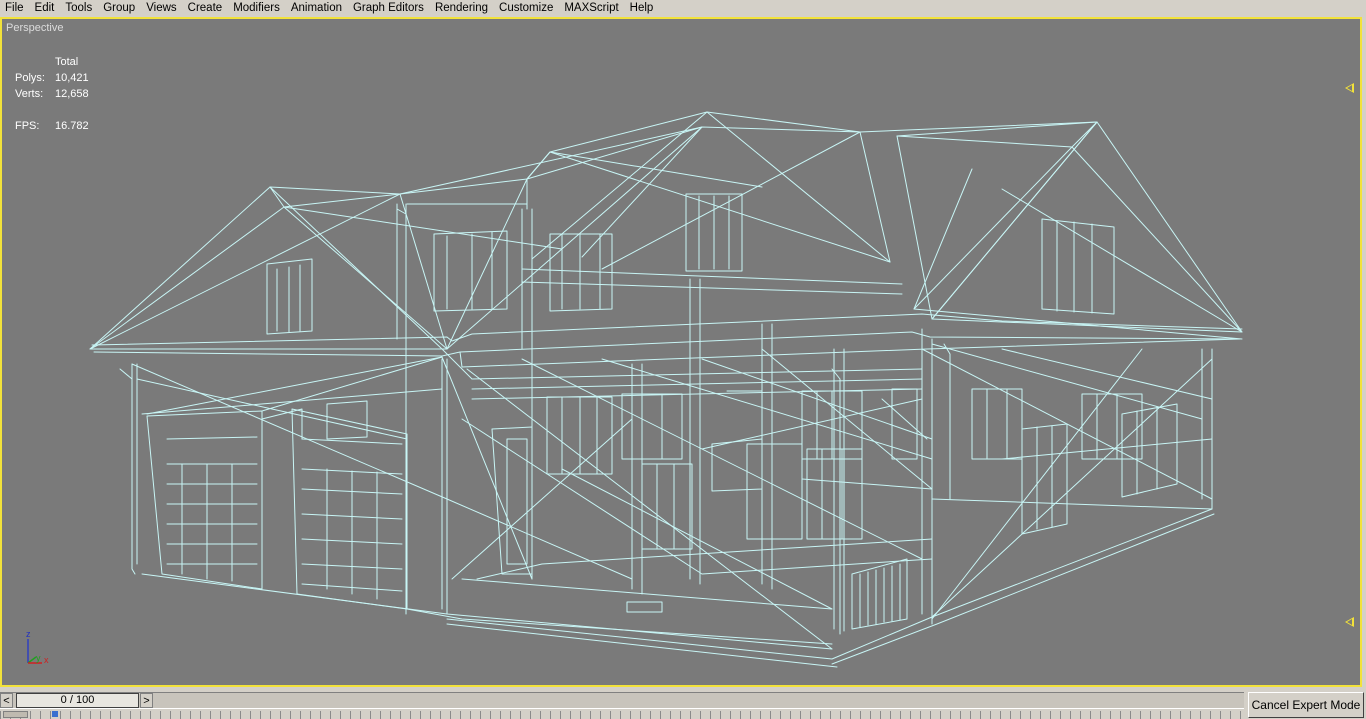 The image size is (1366, 719). What do you see at coordinates (206, 8) in the screenshot?
I see `menu-create: Create` at bounding box center [206, 8].